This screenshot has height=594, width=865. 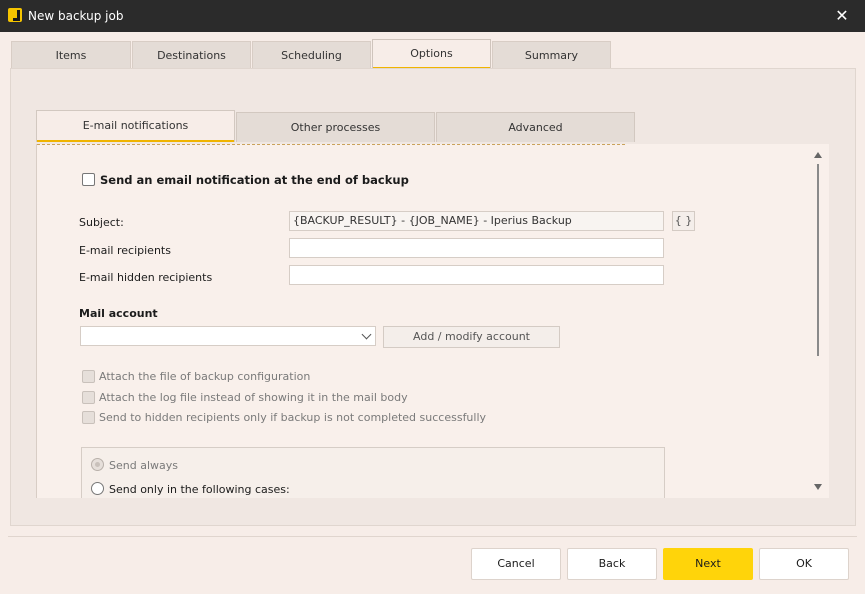 What do you see at coordinates (76, 16) in the screenshot?
I see `window-title: New backup job` at bounding box center [76, 16].